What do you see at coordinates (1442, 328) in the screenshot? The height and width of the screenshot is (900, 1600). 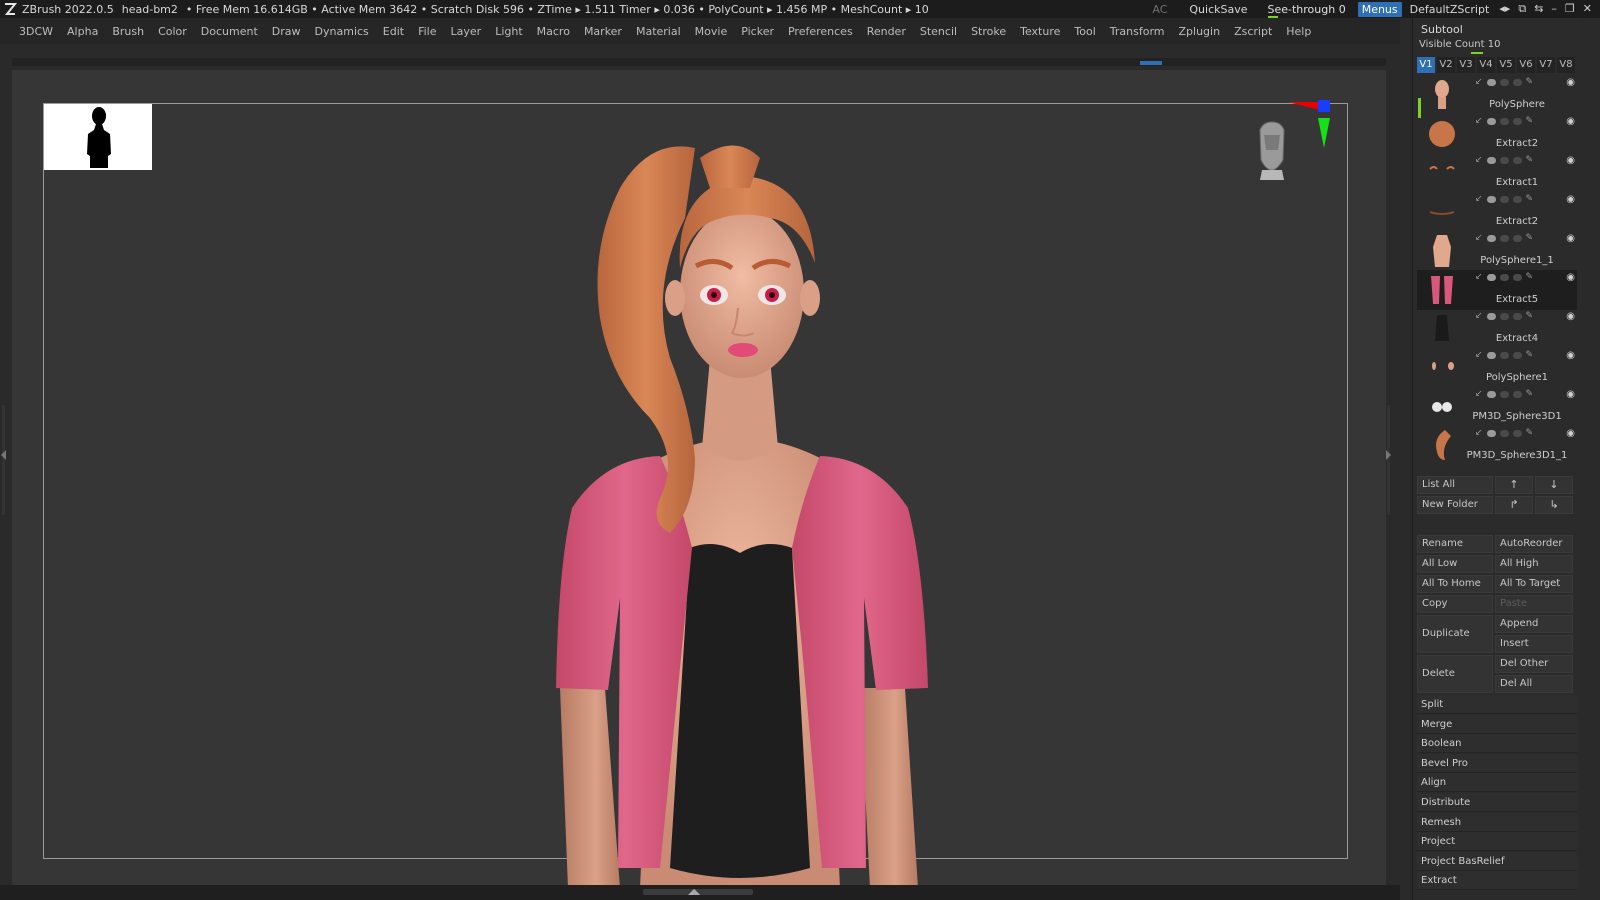 I see `top-thumb-icon` at bounding box center [1442, 328].